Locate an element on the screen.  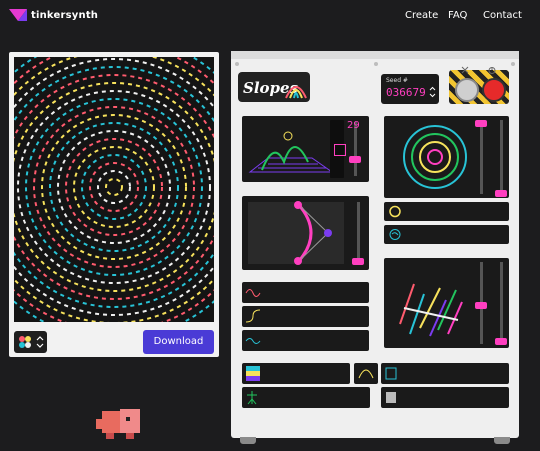
mountain-diagram-icon is located at coordinates (291, 152).